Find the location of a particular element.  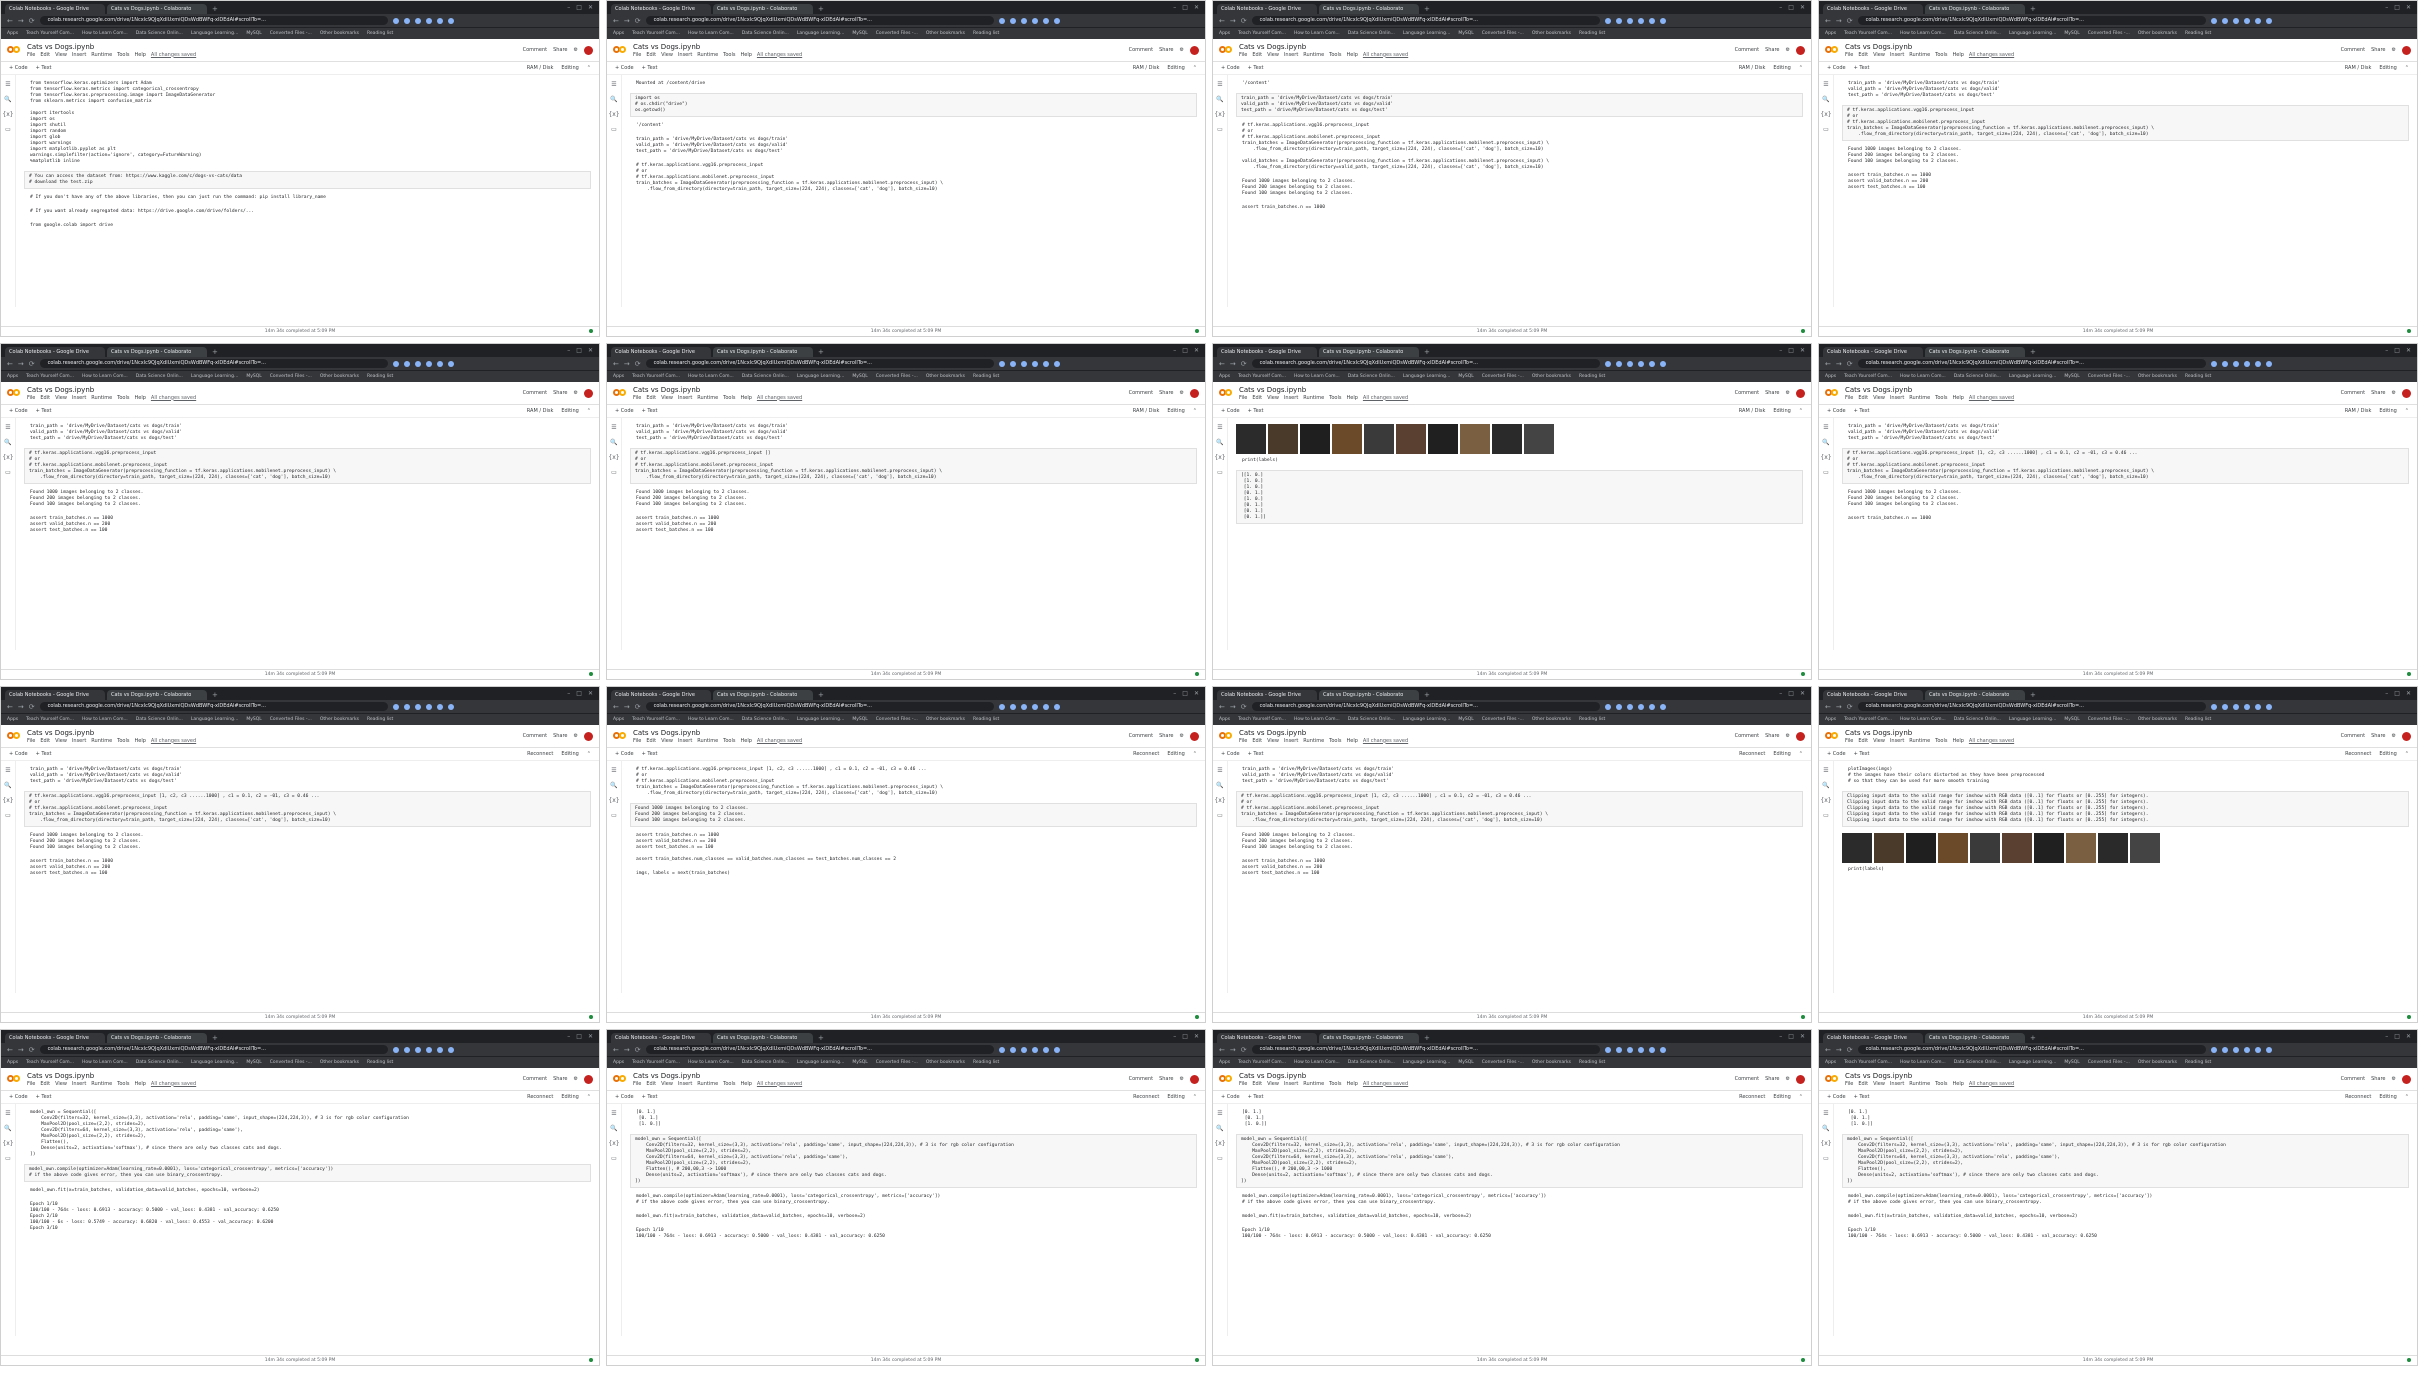

files-icon: ▭ is located at coordinates (1826, 129).